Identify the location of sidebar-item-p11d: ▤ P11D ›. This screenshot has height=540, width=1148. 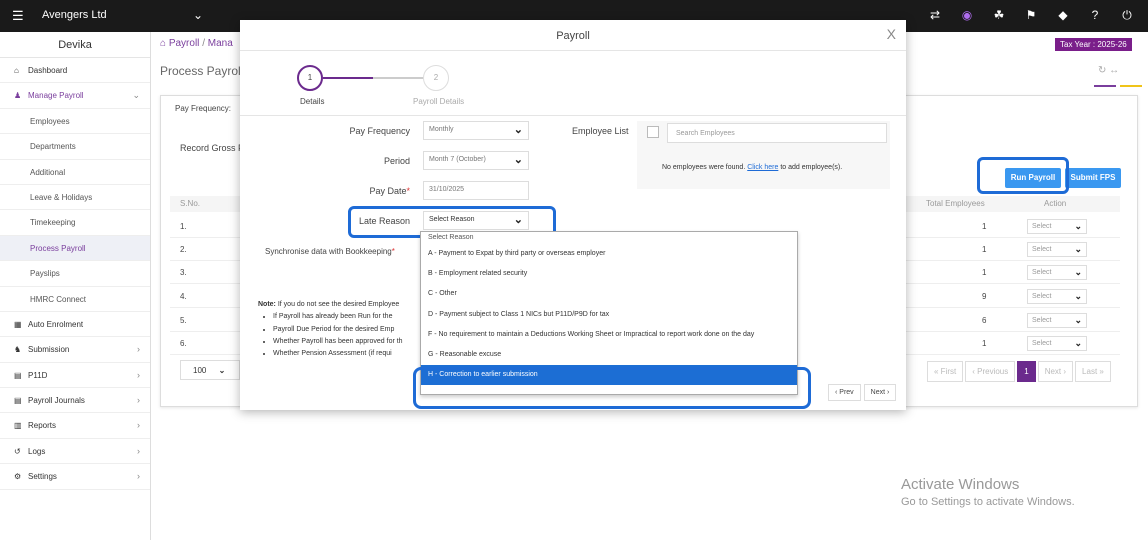
(75, 376).